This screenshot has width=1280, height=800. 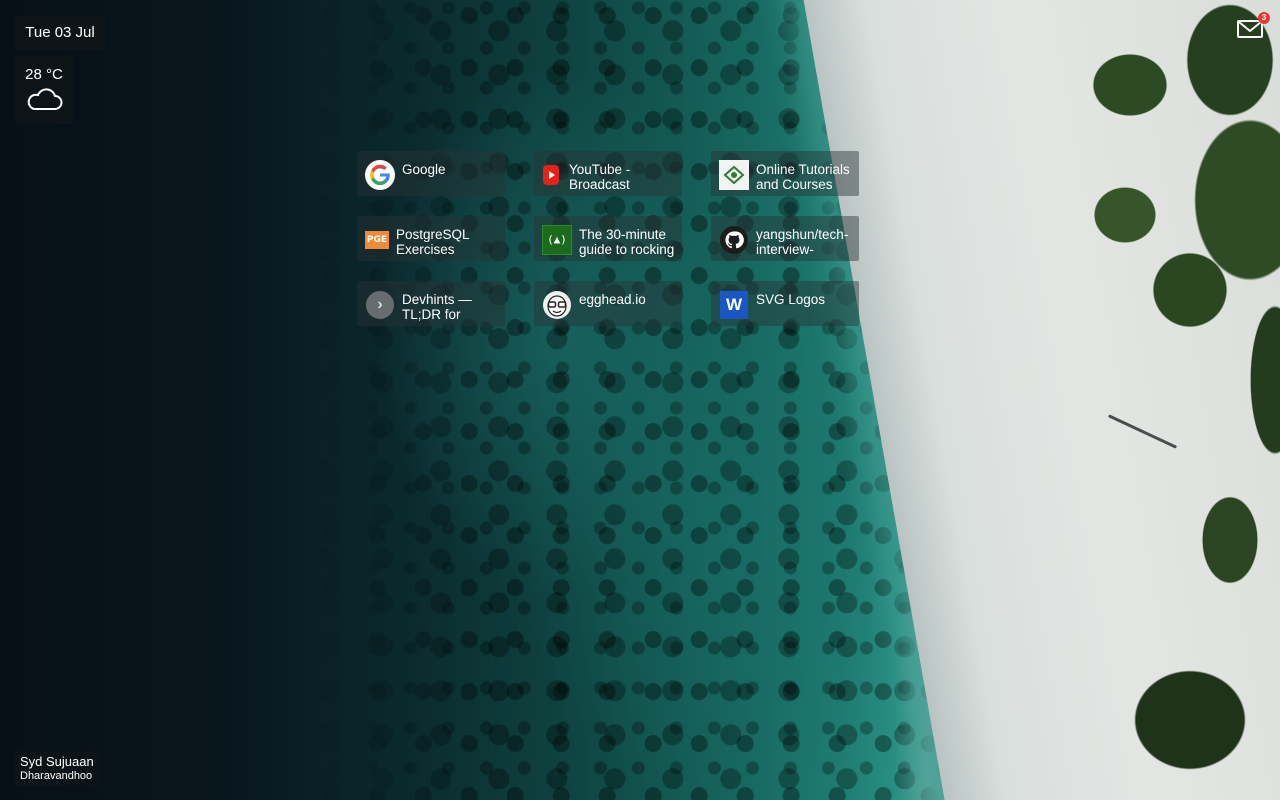 I want to click on shortcut-postgresql-exercises: PGE PostgreSQL Exercises, so click(x=431, y=238).